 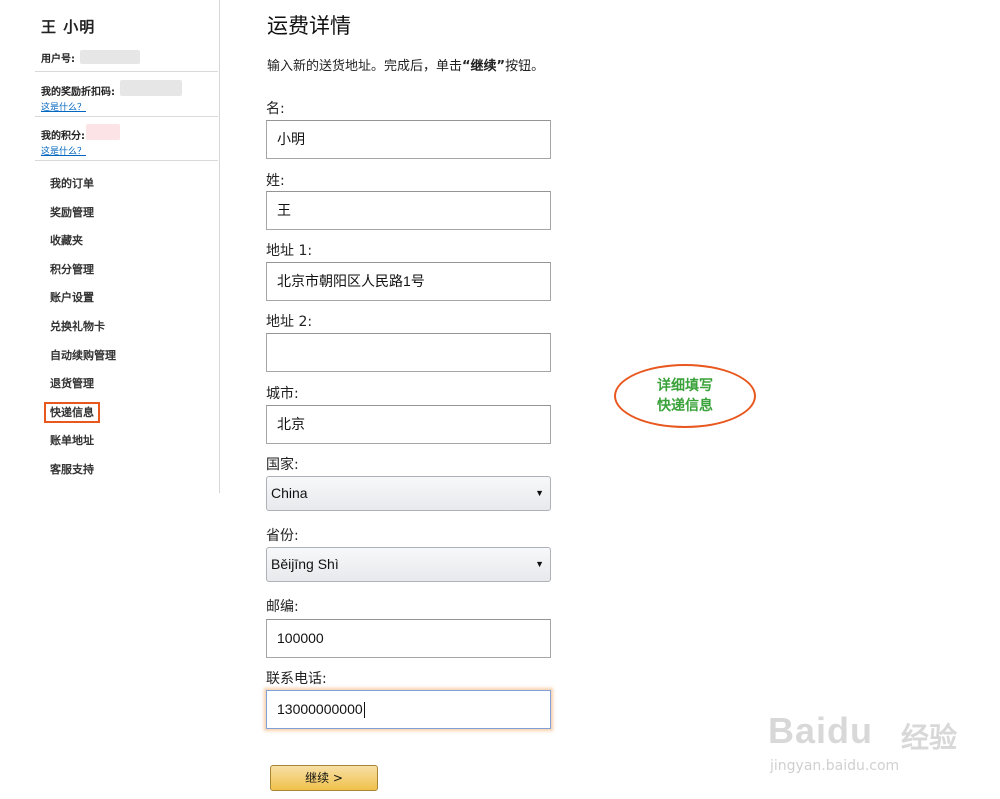 I want to click on menu-item-auto-reorder: 自动续购管理, so click(x=83, y=362).